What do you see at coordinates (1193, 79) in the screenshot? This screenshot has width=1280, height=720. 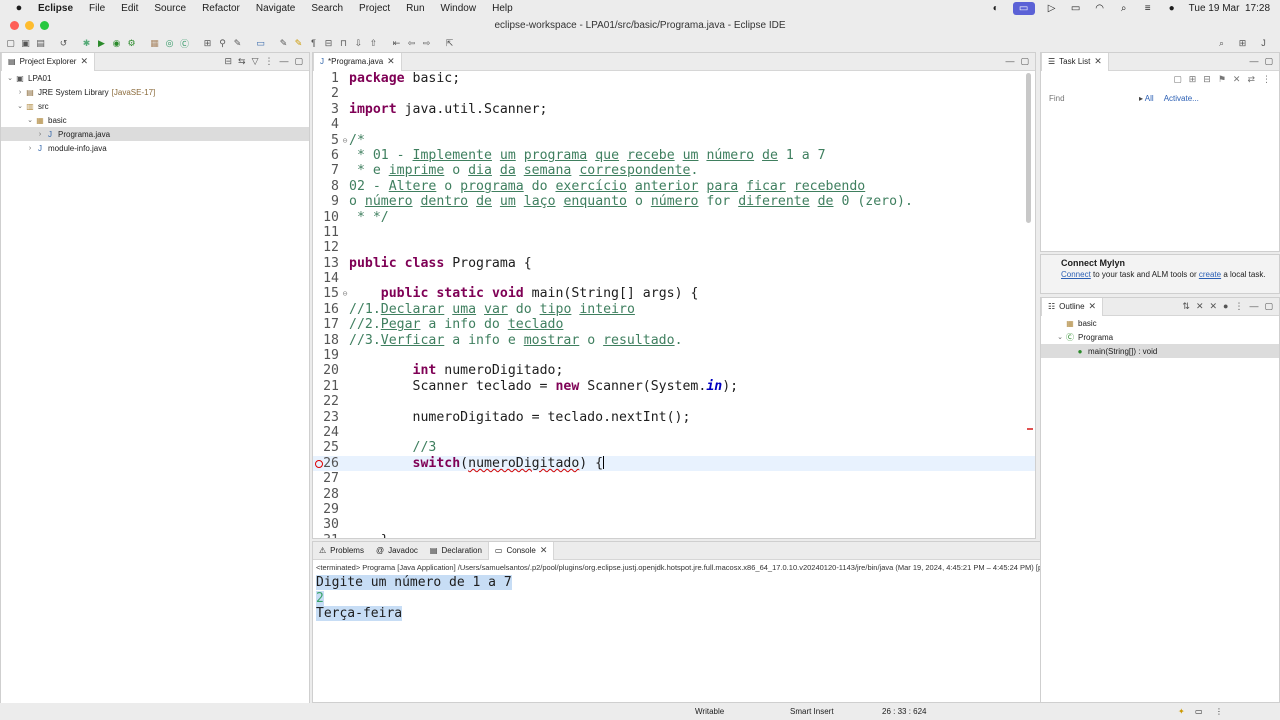 I see `categorized-icon: ⊞` at bounding box center [1193, 79].